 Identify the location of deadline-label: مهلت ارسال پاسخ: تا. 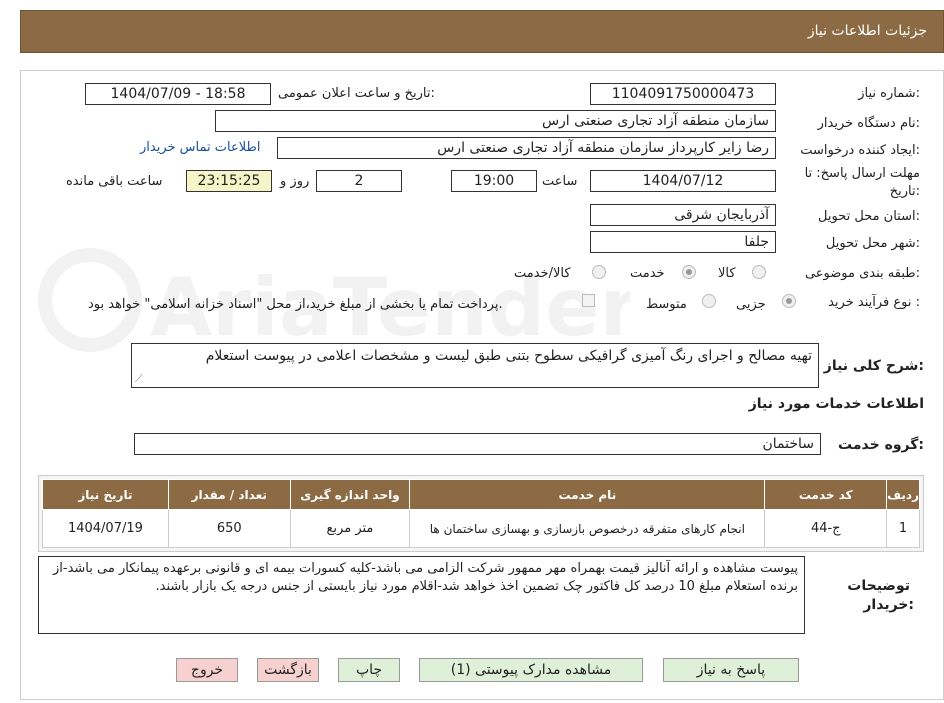
(862, 173).